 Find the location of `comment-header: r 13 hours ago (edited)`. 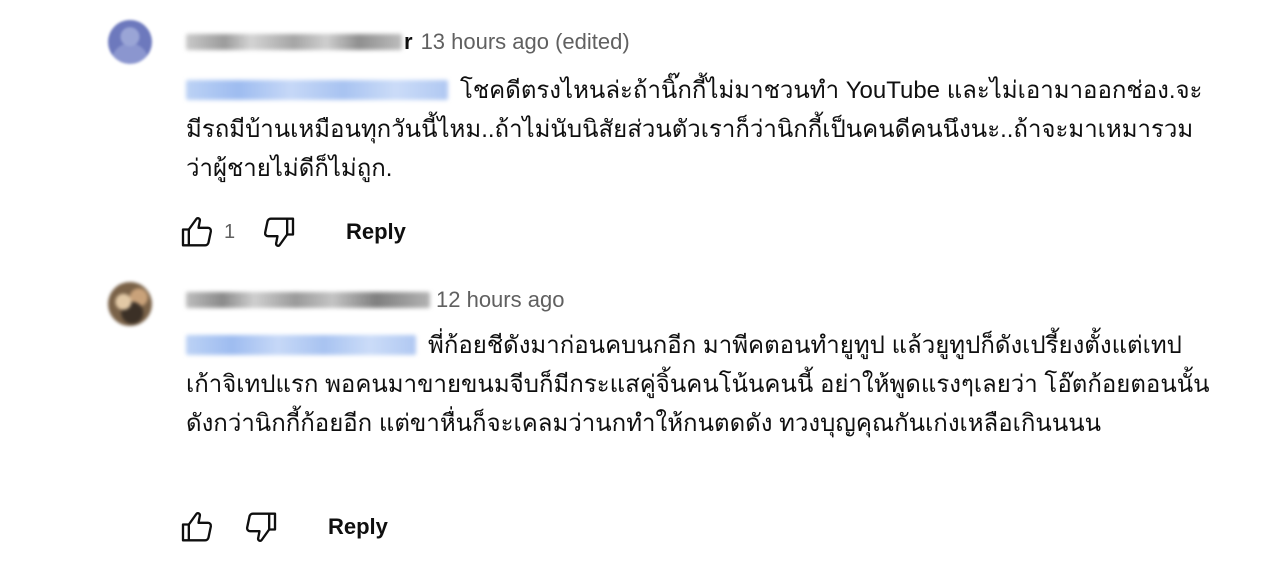

comment-header: r 13 hours ago (edited) is located at coordinates (408, 42).